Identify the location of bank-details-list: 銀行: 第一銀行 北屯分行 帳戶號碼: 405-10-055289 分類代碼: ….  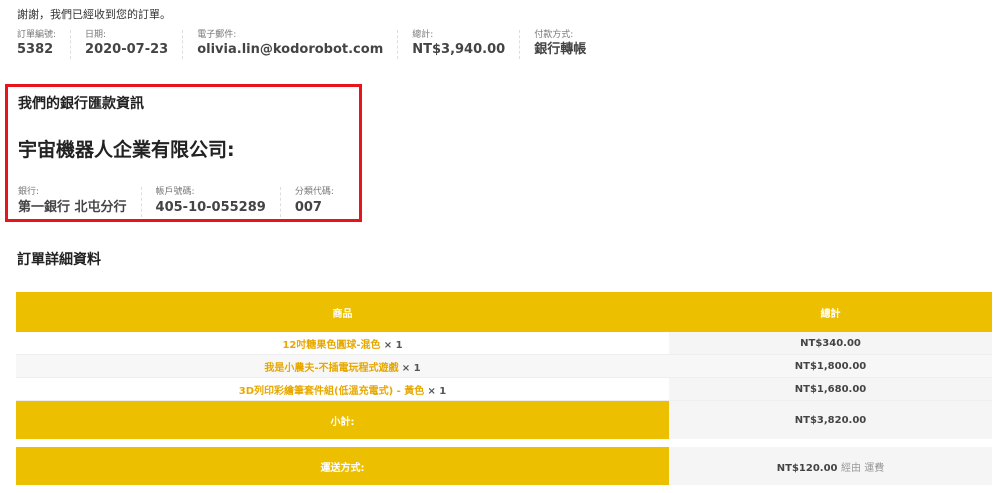
(183, 202).